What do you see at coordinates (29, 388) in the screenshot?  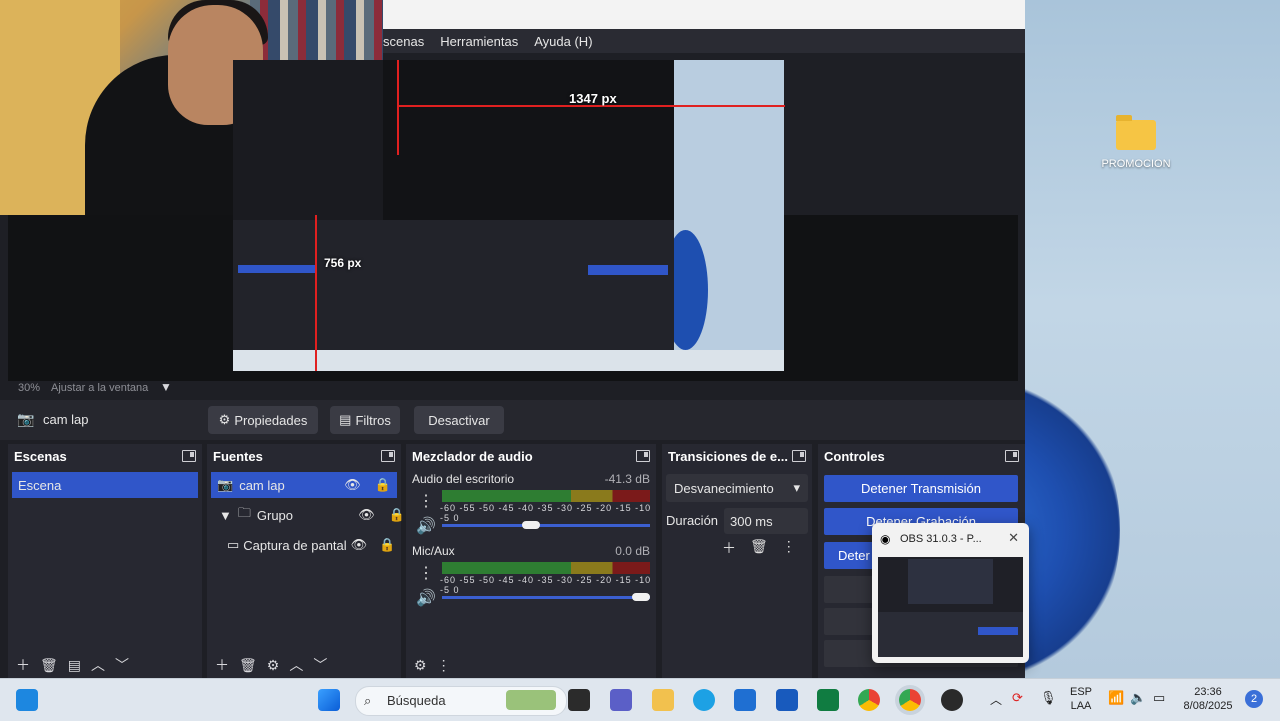 I see `zoom-percent: 30%` at bounding box center [29, 388].